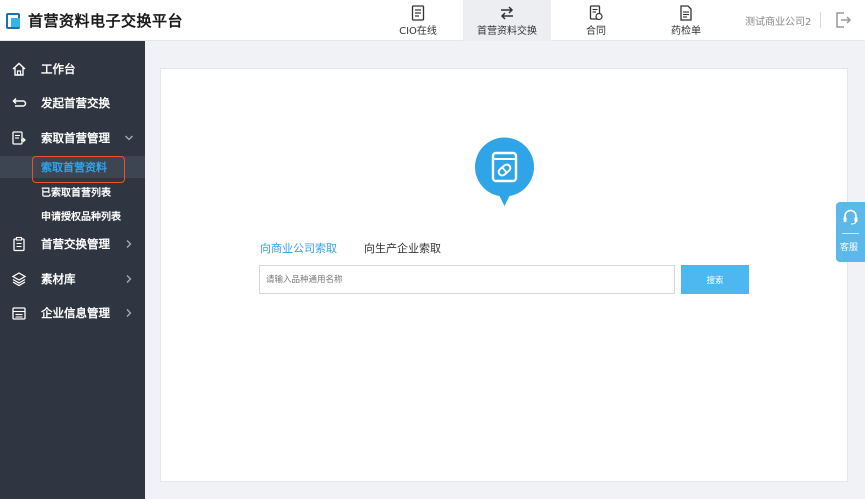 This screenshot has height=499, width=865. What do you see at coordinates (81, 217) in the screenshot?
I see `sidebar-subitem-label: 申请授权品种列表` at bounding box center [81, 217].